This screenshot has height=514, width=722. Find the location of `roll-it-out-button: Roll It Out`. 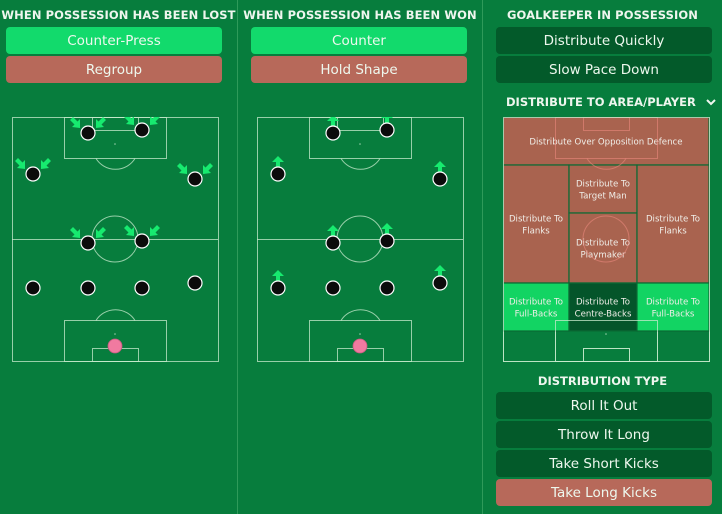

roll-it-out-button: Roll It Out is located at coordinates (604, 405).